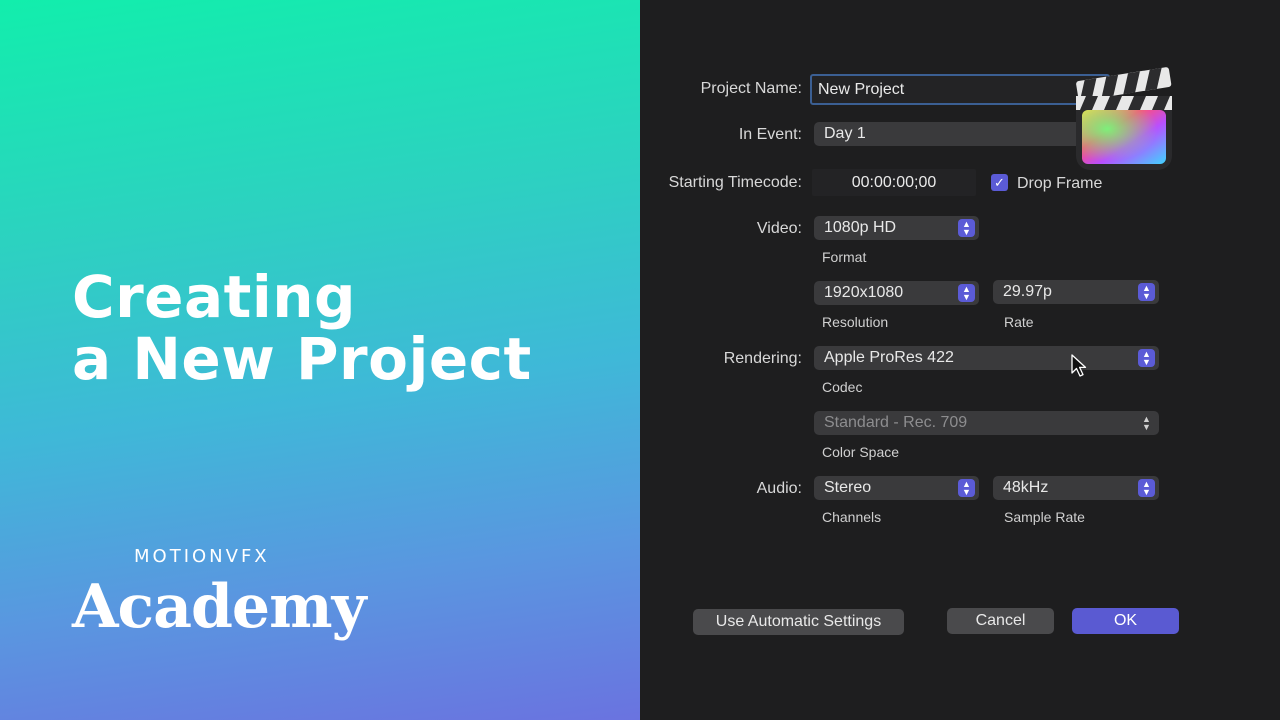 Image resolution: width=1280 pixels, height=720 pixels. What do you see at coordinates (844, 257) in the screenshot?
I see `format-caption: Format` at bounding box center [844, 257].